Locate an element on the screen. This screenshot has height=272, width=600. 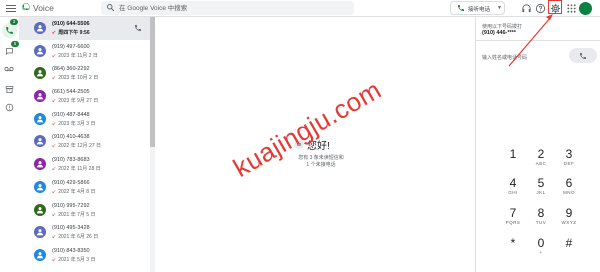
call-history-row: (864) 360-2292 ↙ 2023 年 10月 2 日 is located at coordinates (87, 73).